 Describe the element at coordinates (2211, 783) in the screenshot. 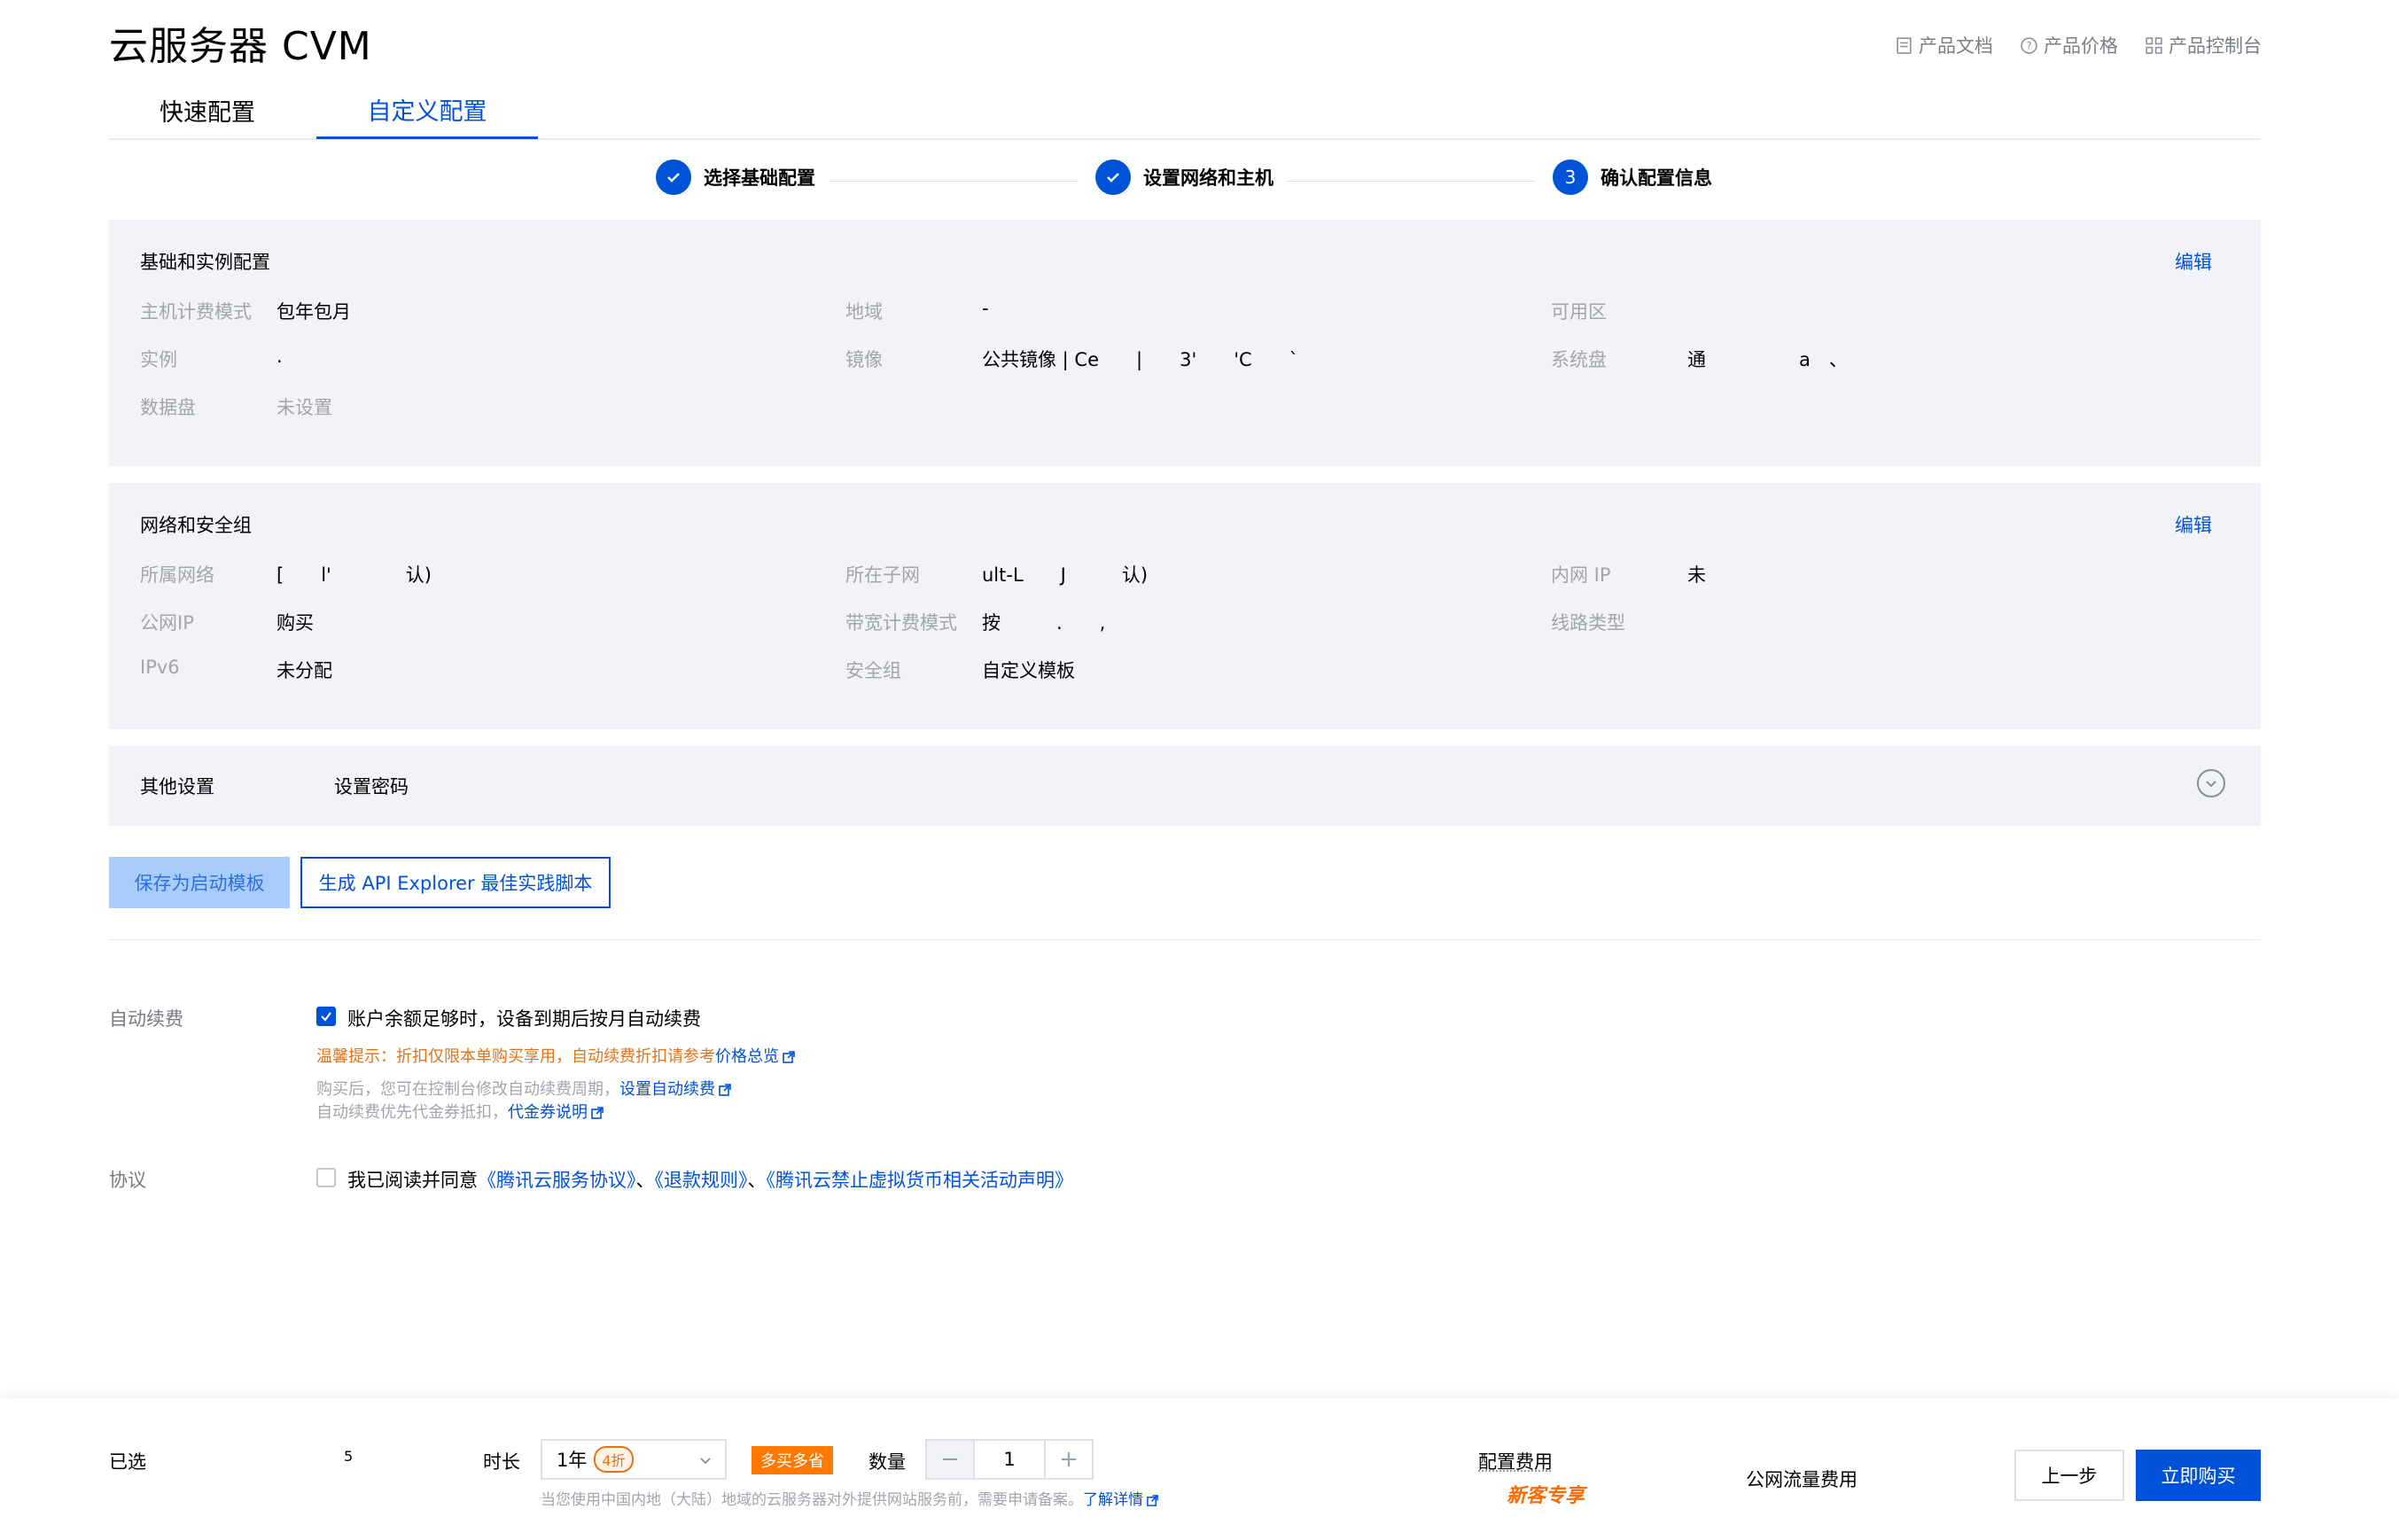

I see `chevron-down-icon` at that location.